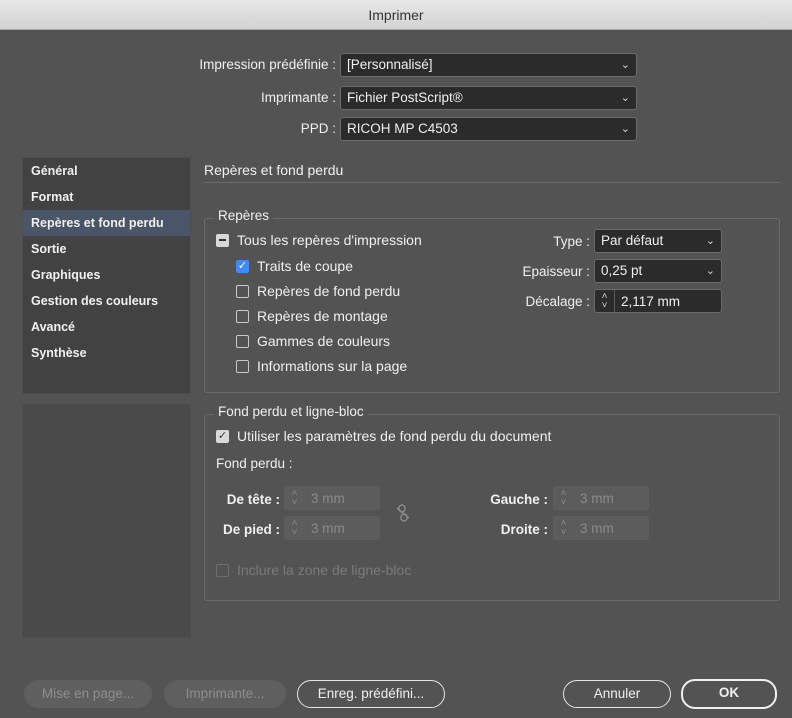  What do you see at coordinates (274, 170) in the screenshot?
I see `section-title: Repères et fond perdu` at bounding box center [274, 170].